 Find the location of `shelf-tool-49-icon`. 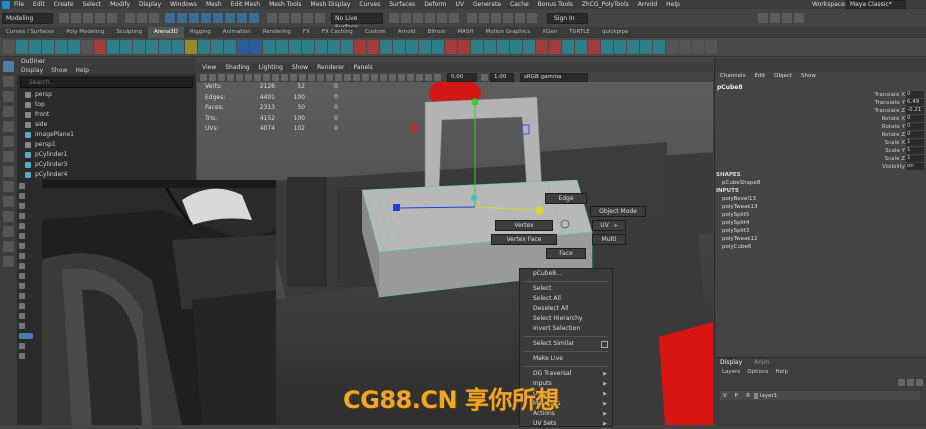

shelf-tool-49-icon is located at coordinates (633, 47).